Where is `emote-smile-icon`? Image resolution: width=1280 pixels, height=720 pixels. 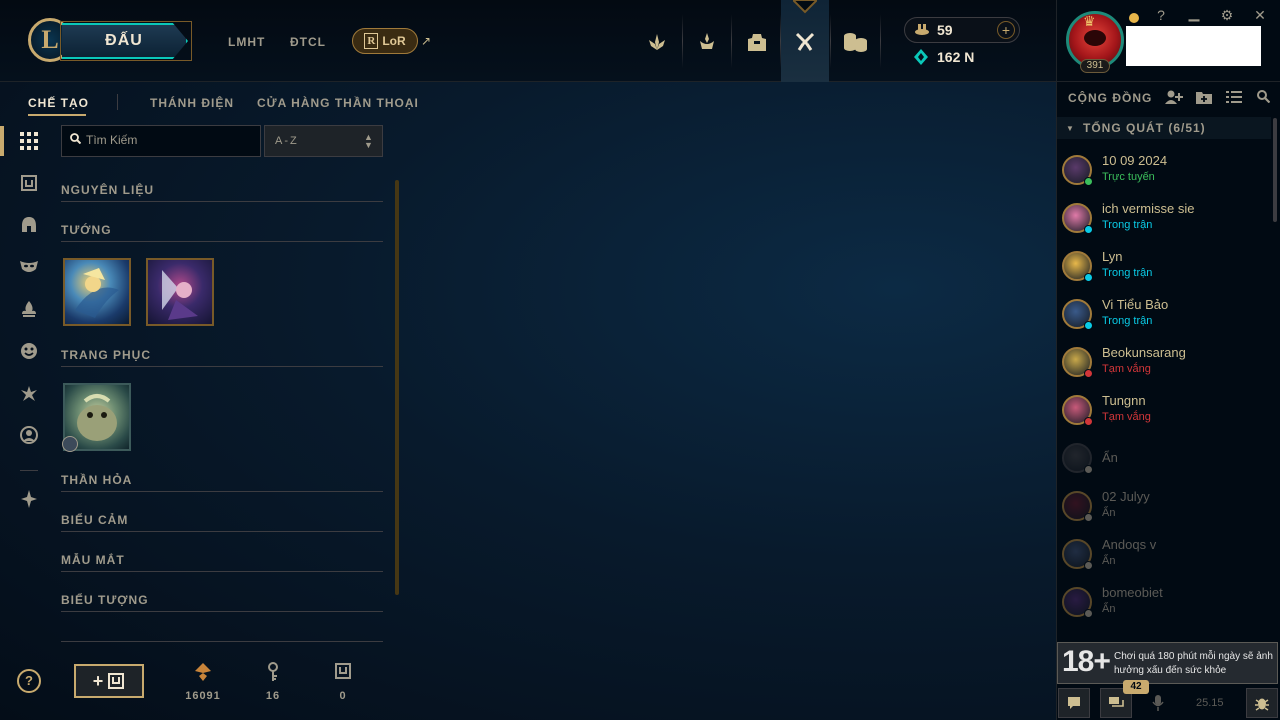 emote-smile-icon is located at coordinates (29, 351).